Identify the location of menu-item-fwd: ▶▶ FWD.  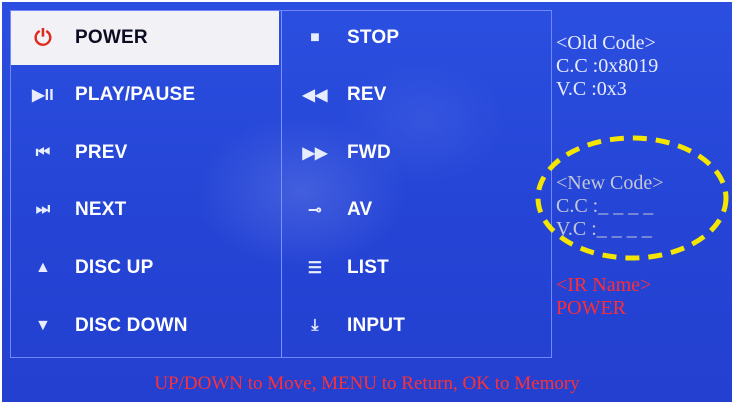
(416, 153).